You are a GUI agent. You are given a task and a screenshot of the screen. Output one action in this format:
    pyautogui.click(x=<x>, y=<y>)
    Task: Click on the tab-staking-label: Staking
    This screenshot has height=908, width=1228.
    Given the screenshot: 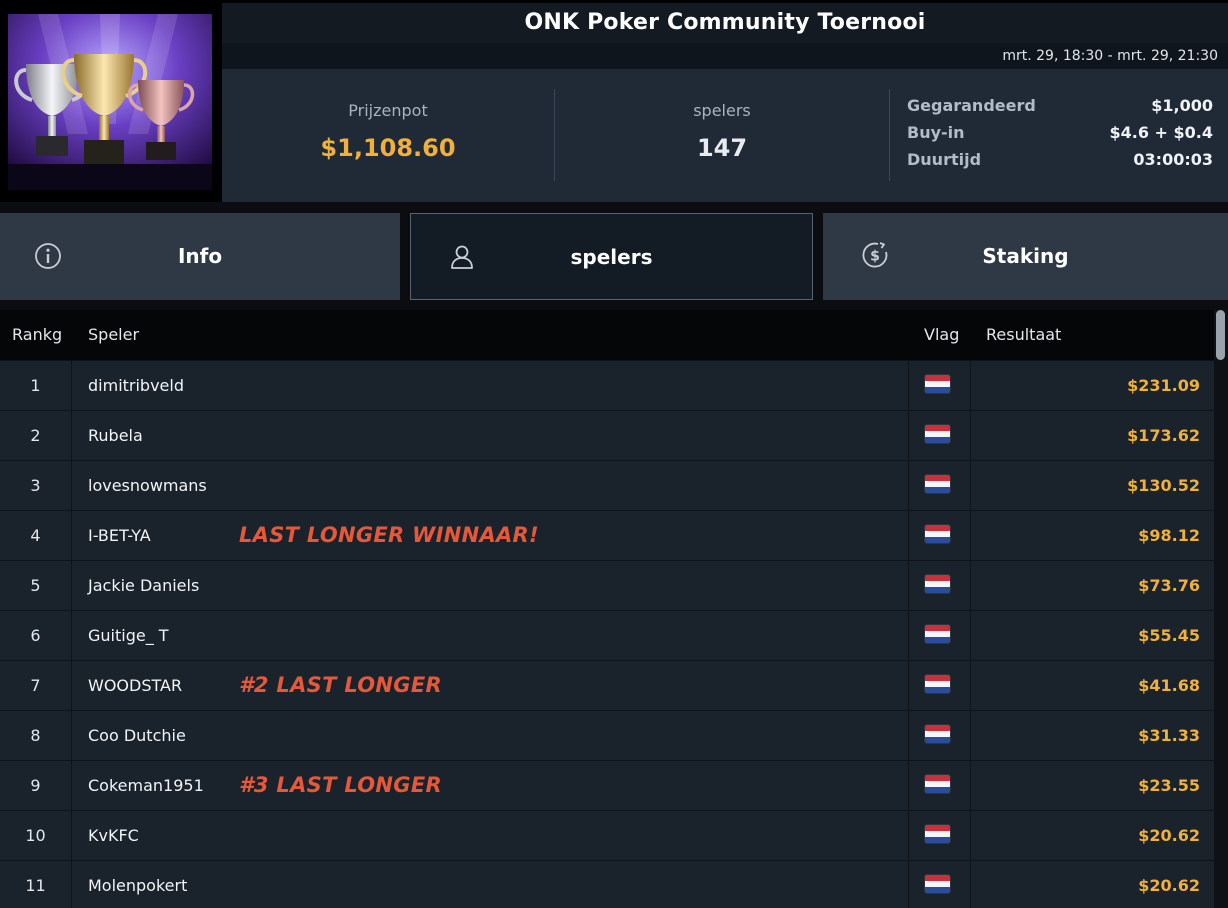 What is the action you would take?
    pyautogui.click(x=1025, y=256)
    